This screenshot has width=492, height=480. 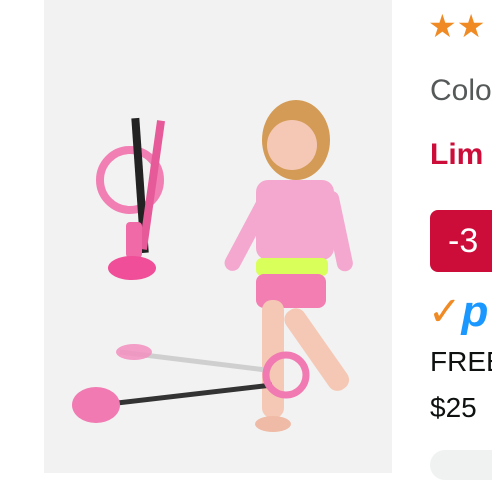 What do you see at coordinates (453, 407) in the screenshot?
I see `delivery-threshold: $25` at bounding box center [453, 407].